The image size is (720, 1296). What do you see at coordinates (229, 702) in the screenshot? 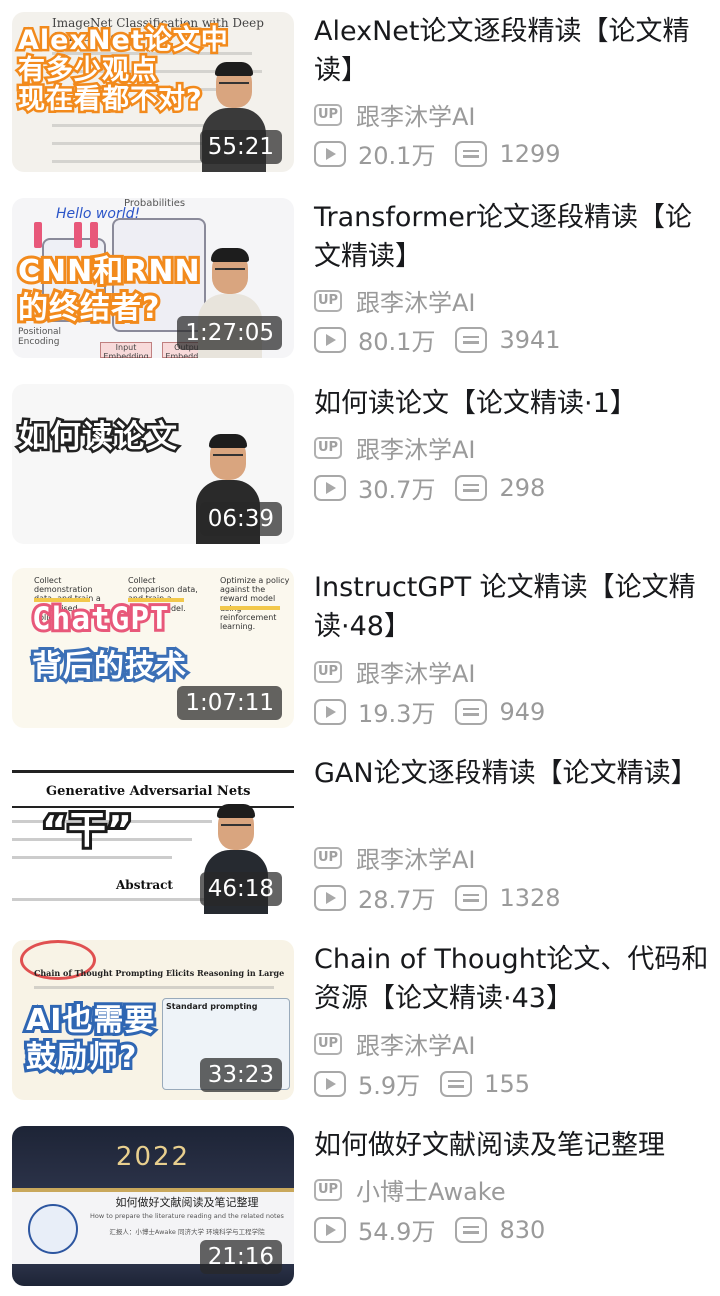
I see `duration-badge: 1:07:11` at bounding box center [229, 702].